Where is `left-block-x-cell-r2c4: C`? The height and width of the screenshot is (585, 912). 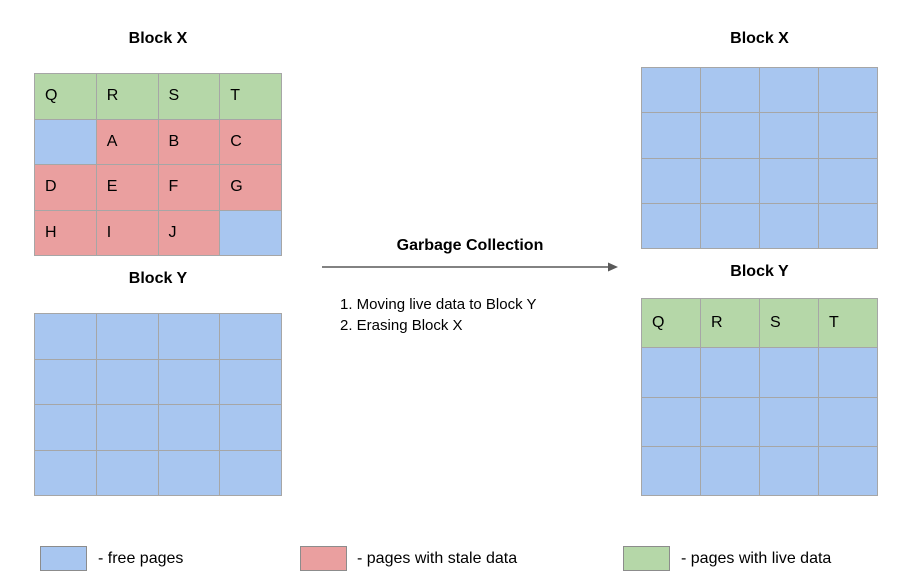
left-block-x-cell-r2c4: C is located at coordinates (251, 142).